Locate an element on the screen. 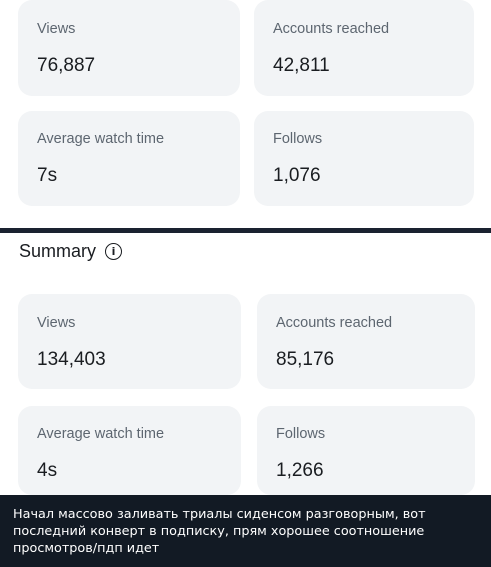 The image size is (491, 567). summary-follows-card: Follows 1,266 is located at coordinates (366, 450).